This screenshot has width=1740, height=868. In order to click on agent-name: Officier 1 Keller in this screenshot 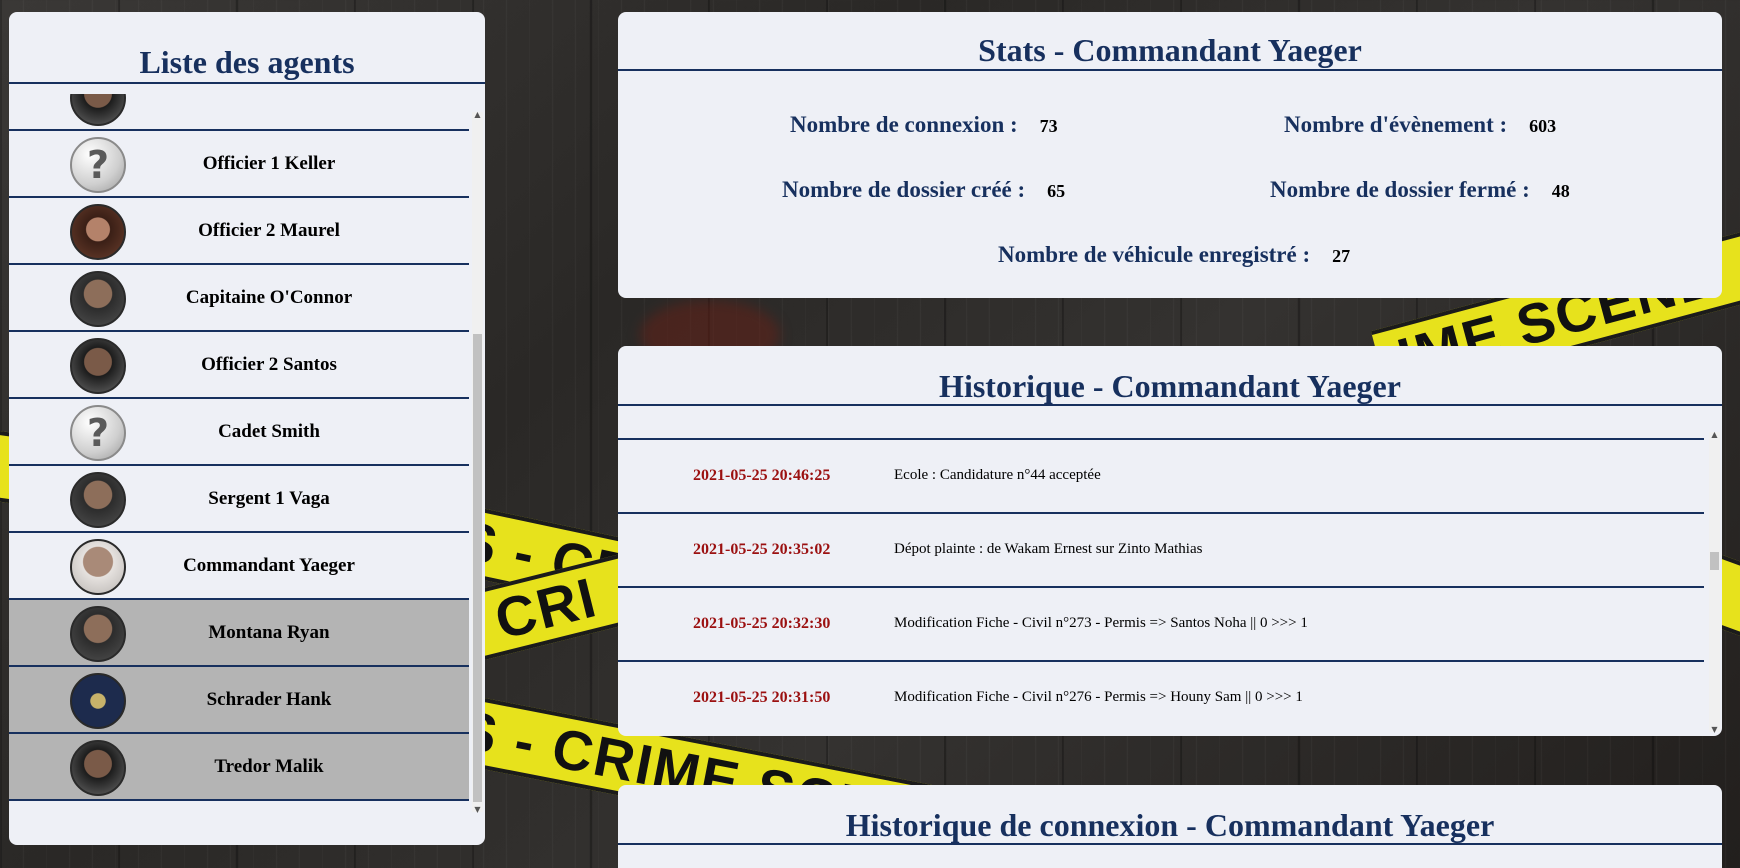, I will do `click(269, 163)`.